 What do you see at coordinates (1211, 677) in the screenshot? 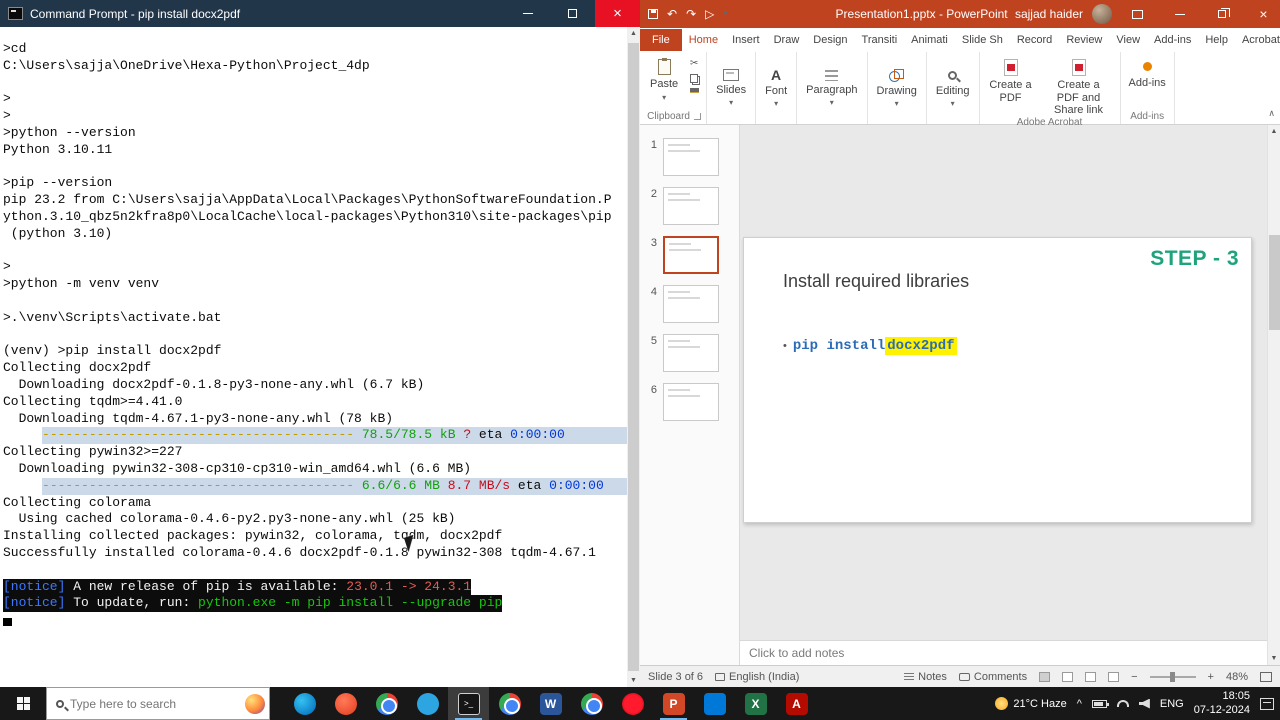
I see `zoom-in-button: +` at bounding box center [1211, 677].